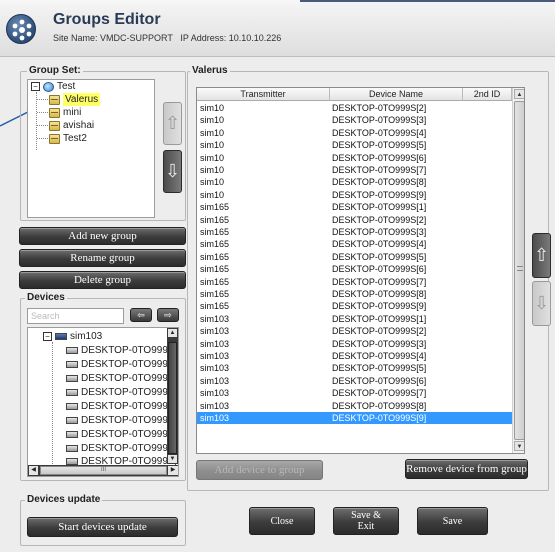 This screenshot has width=555, height=552. I want to click on table-row: sim103 DESKTOP-0TO999S[9], so click(354, 418).